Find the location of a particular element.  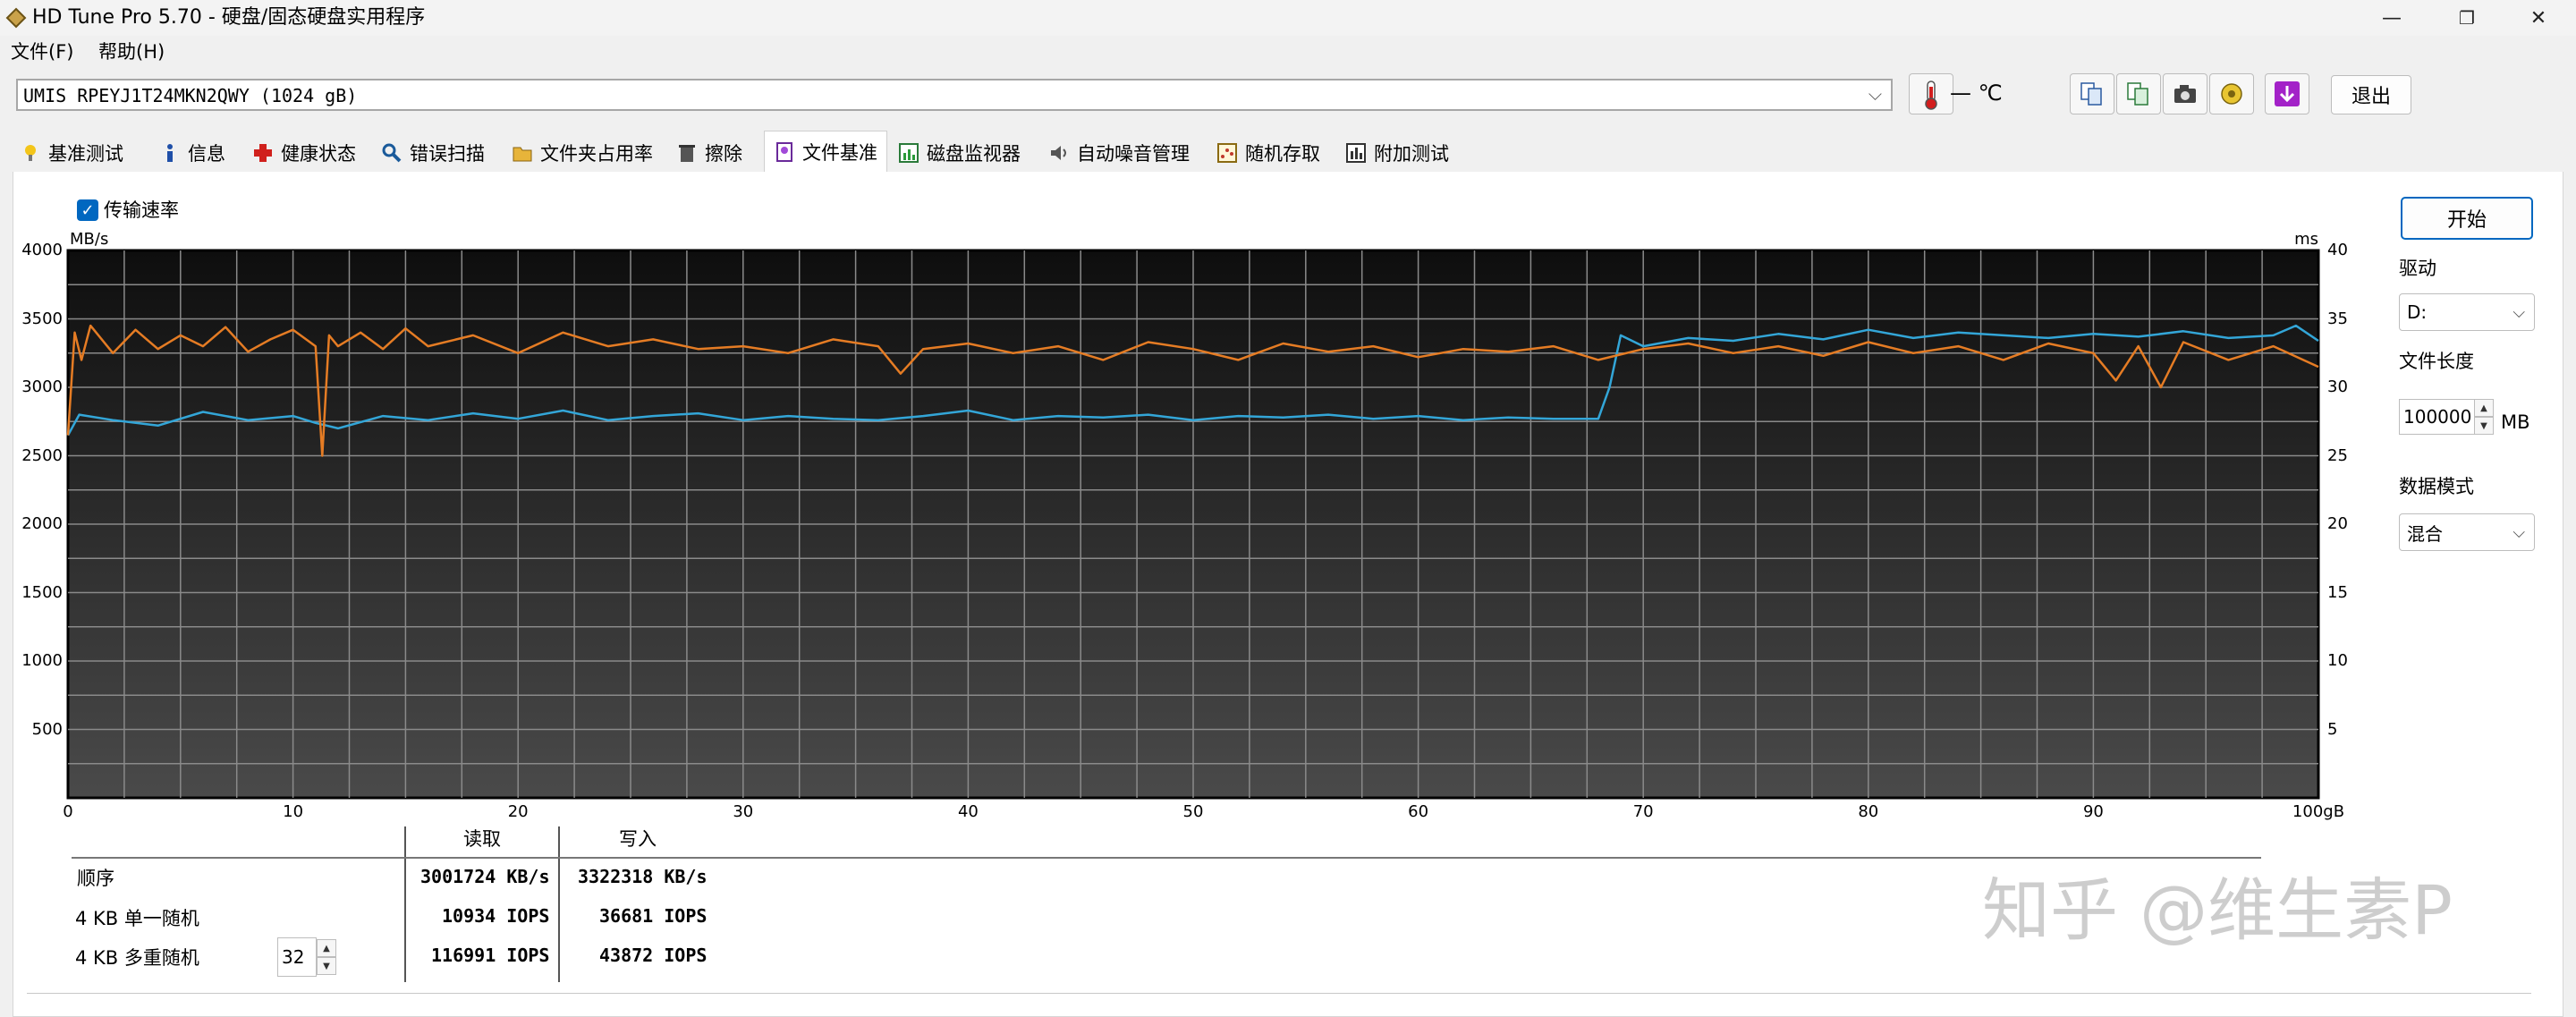

tab-label: 文件夹占用率 is located at coordinates (596, 154).